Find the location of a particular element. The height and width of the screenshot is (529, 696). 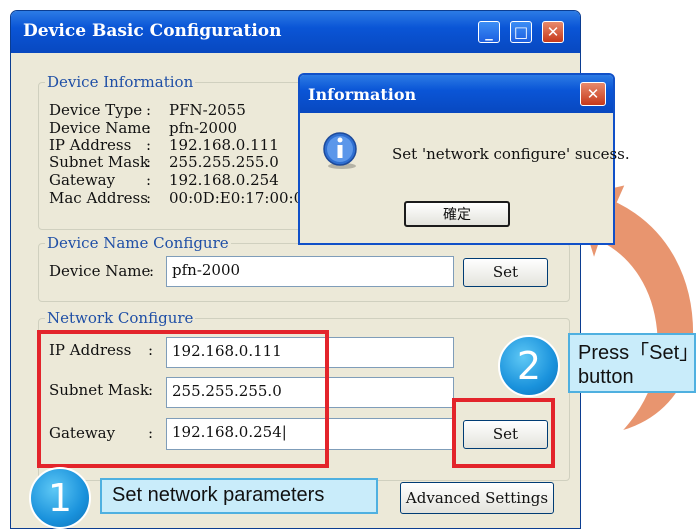

set-button-highlight is located at coordinates (503, 433).